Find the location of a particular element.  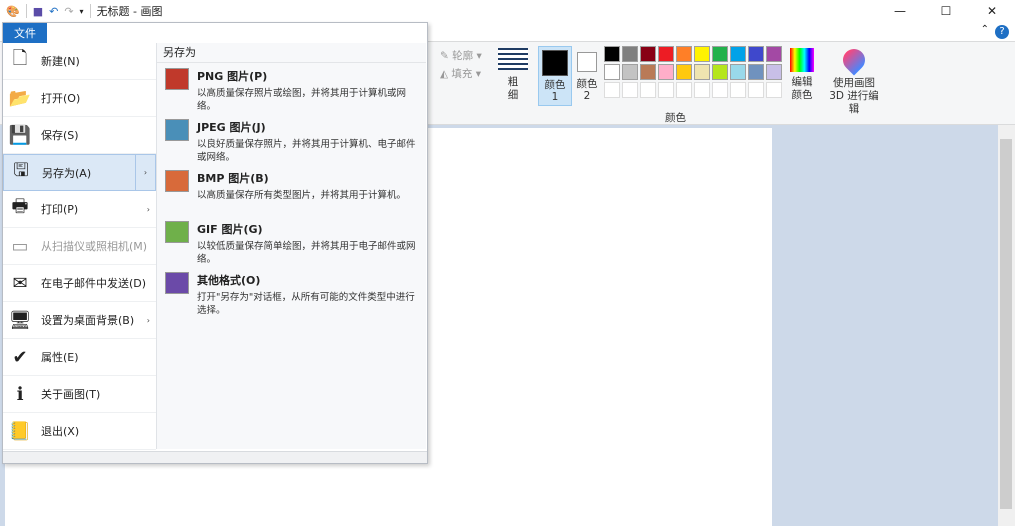

line-size-icon is located at coordinates (513, 59).